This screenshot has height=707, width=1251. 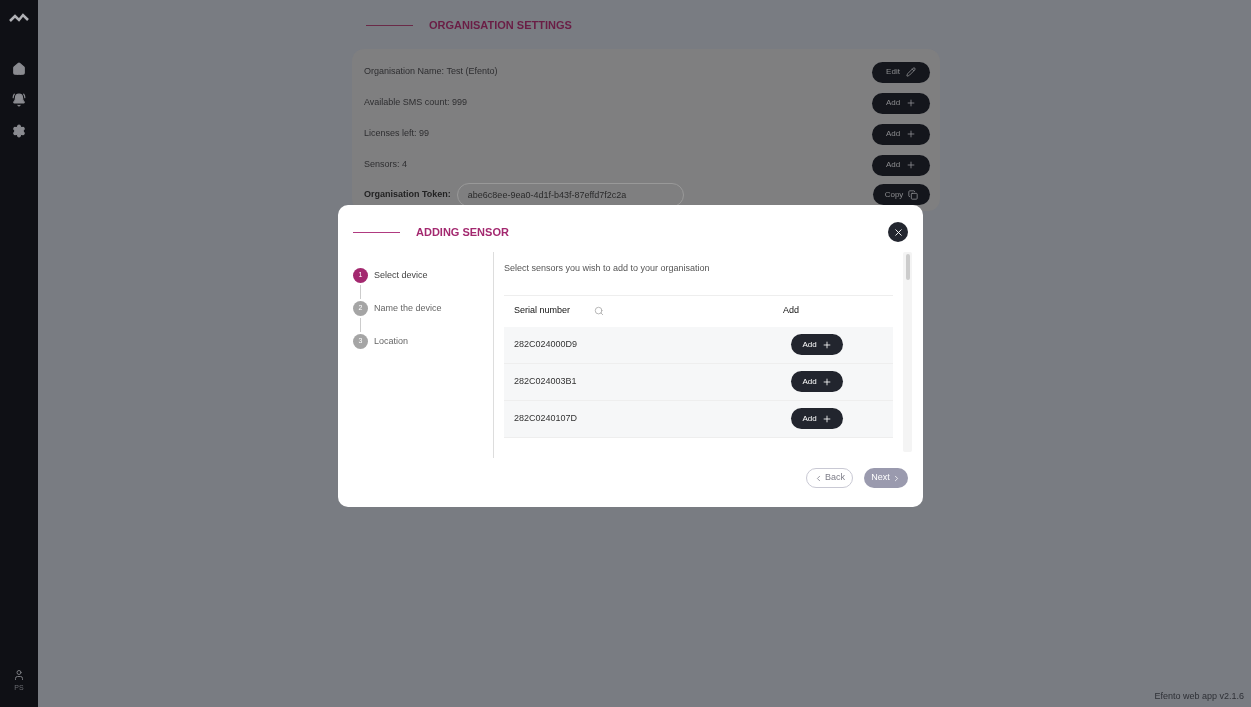 What do you see at coordinates (19, 674) in the screenshot?
I see `user-icon` at bounding box center [19, 674].